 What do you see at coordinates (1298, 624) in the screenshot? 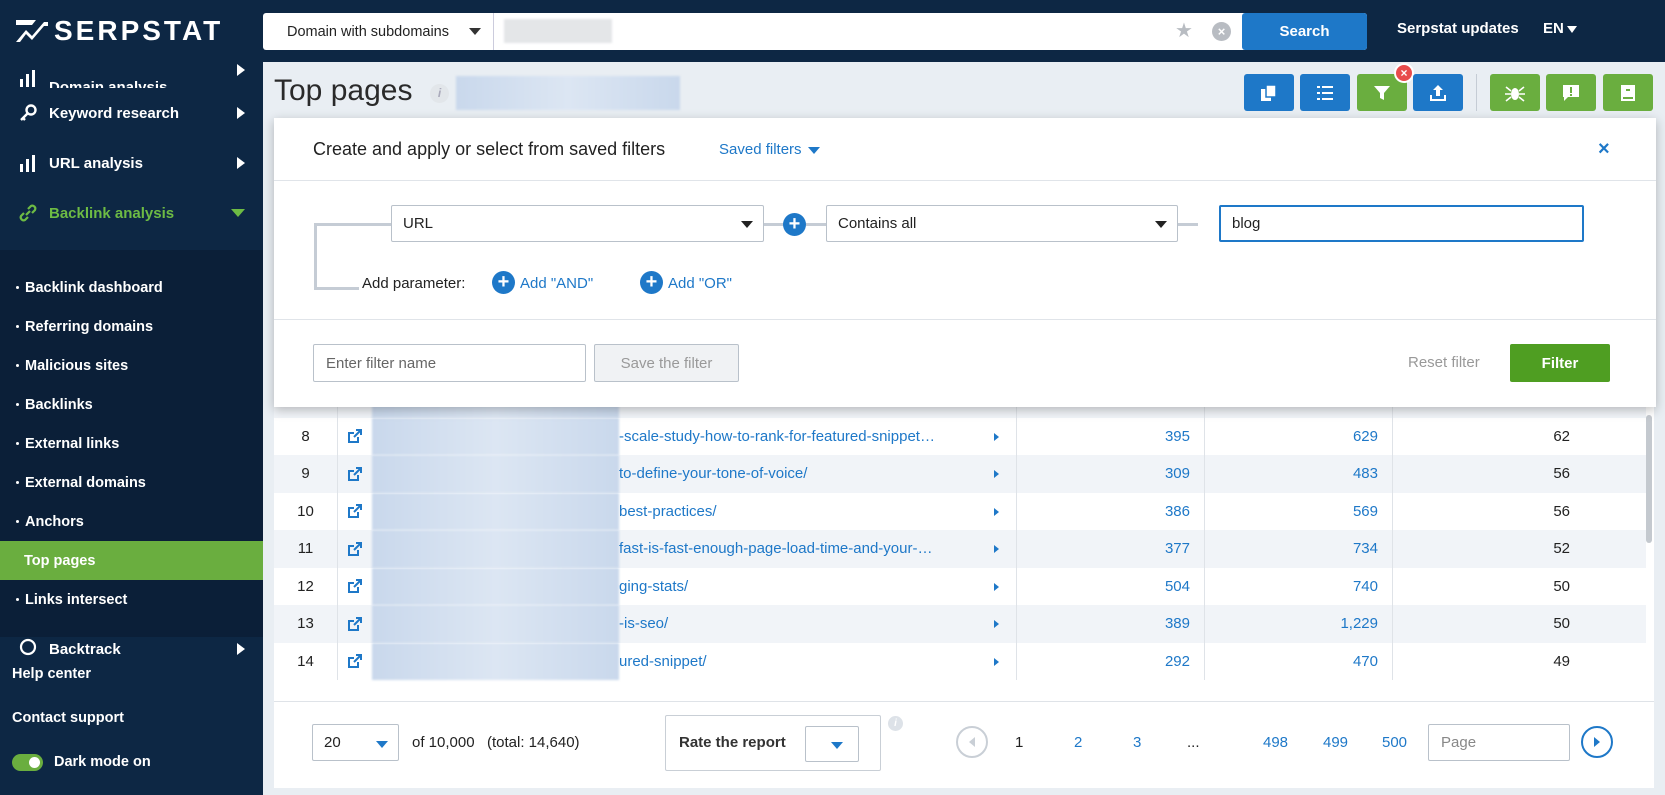
I see `metric-cell: 1,229` at bounding box center [1298, 624].